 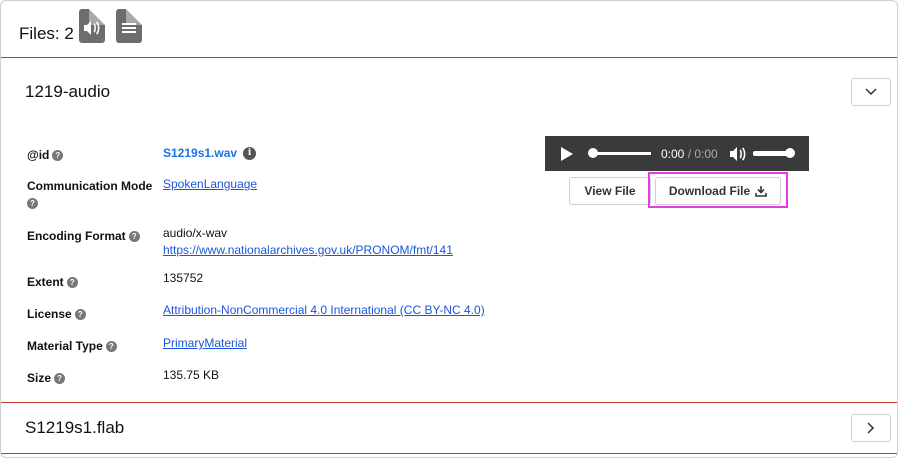 I want to click on expand-toggle-button, so click(x=871, y=428).